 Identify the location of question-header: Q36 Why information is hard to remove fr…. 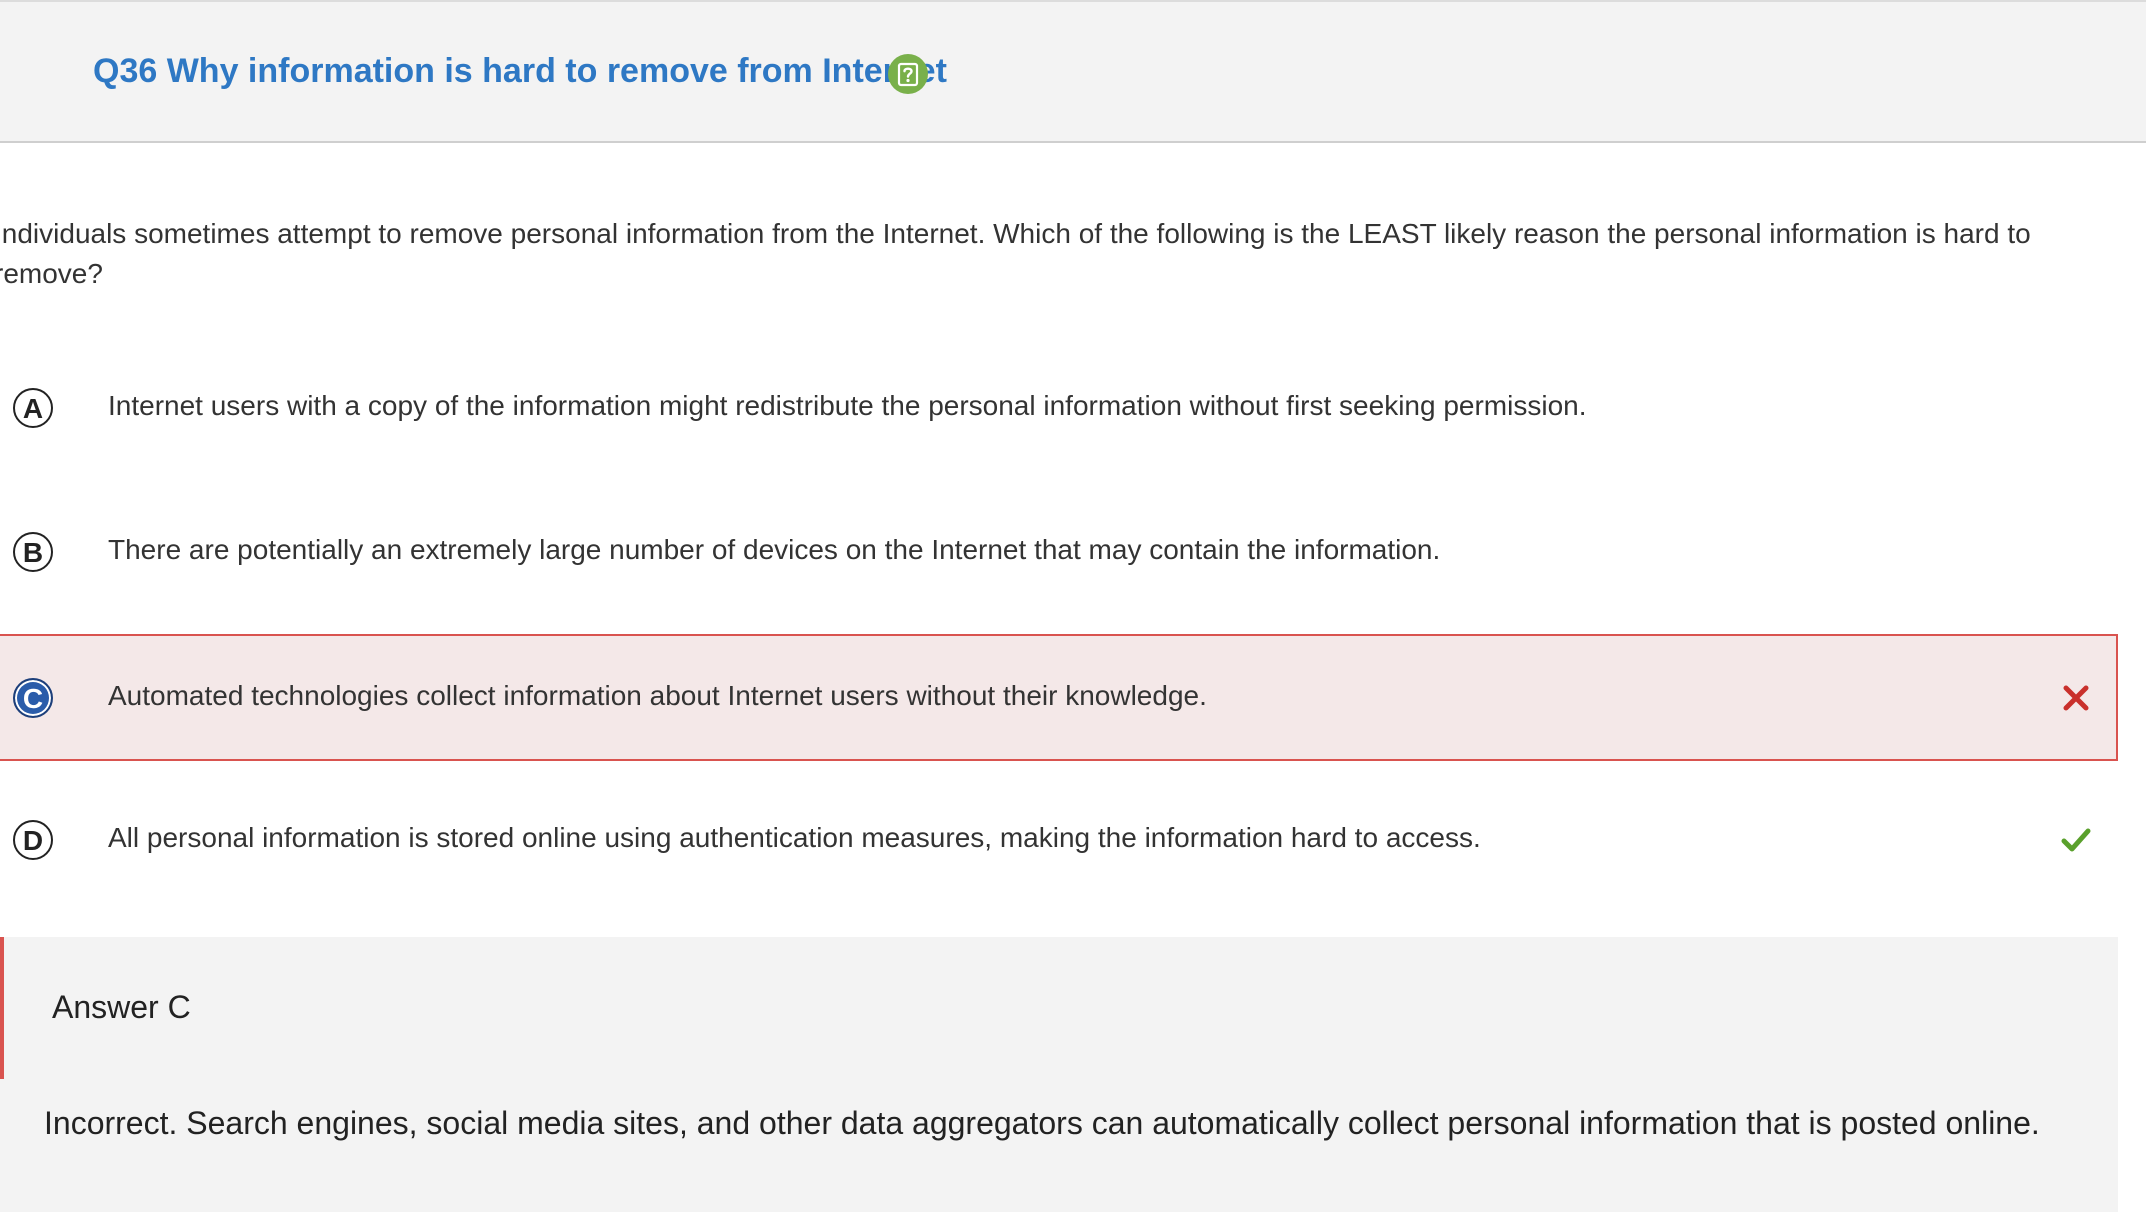
(1073, 71).